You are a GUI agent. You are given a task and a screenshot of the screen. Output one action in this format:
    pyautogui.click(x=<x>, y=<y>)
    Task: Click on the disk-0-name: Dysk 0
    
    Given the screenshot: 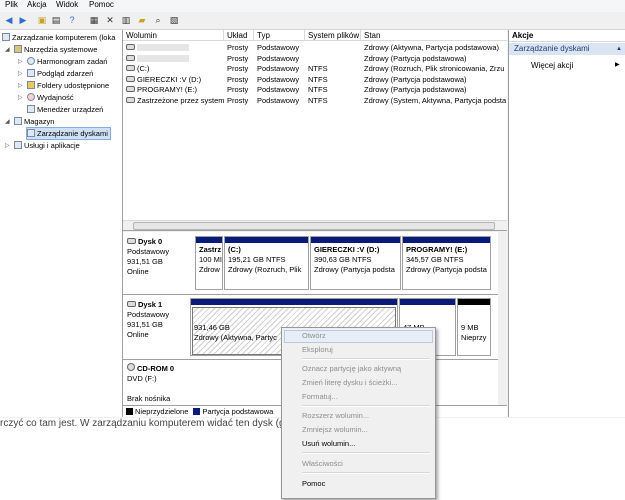 What is the action you would take?
    pyautogui.click(x=150, y=241)
    